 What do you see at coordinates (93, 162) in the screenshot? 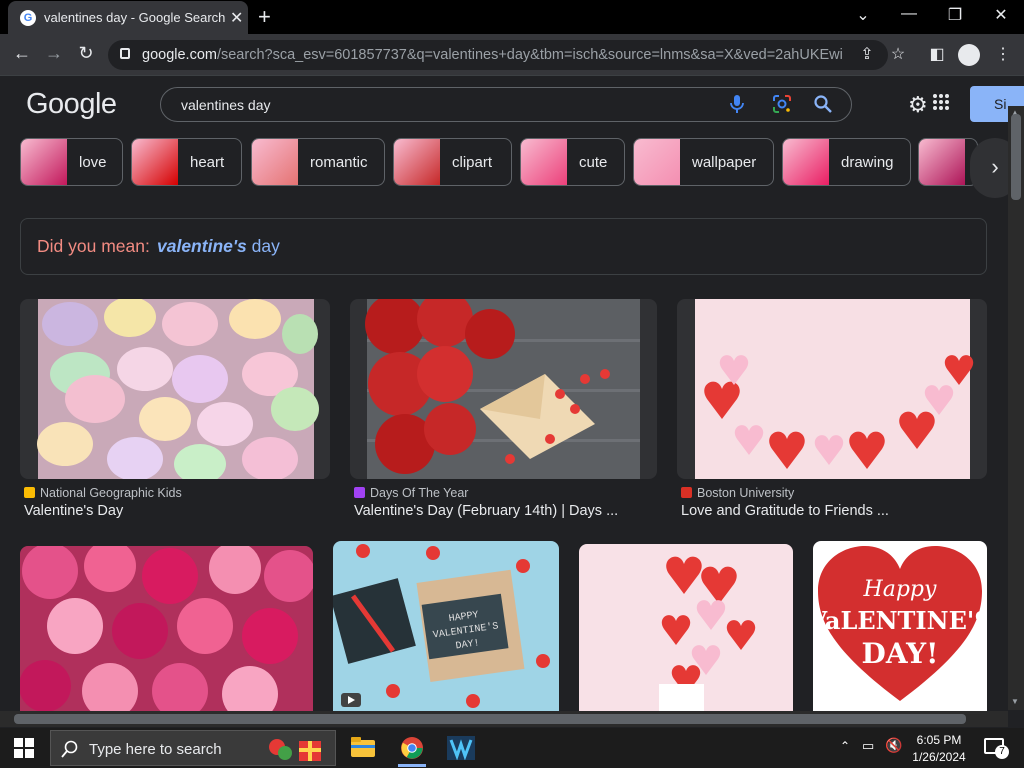
I see `chip-label: love` at bounding box center [93, 162].